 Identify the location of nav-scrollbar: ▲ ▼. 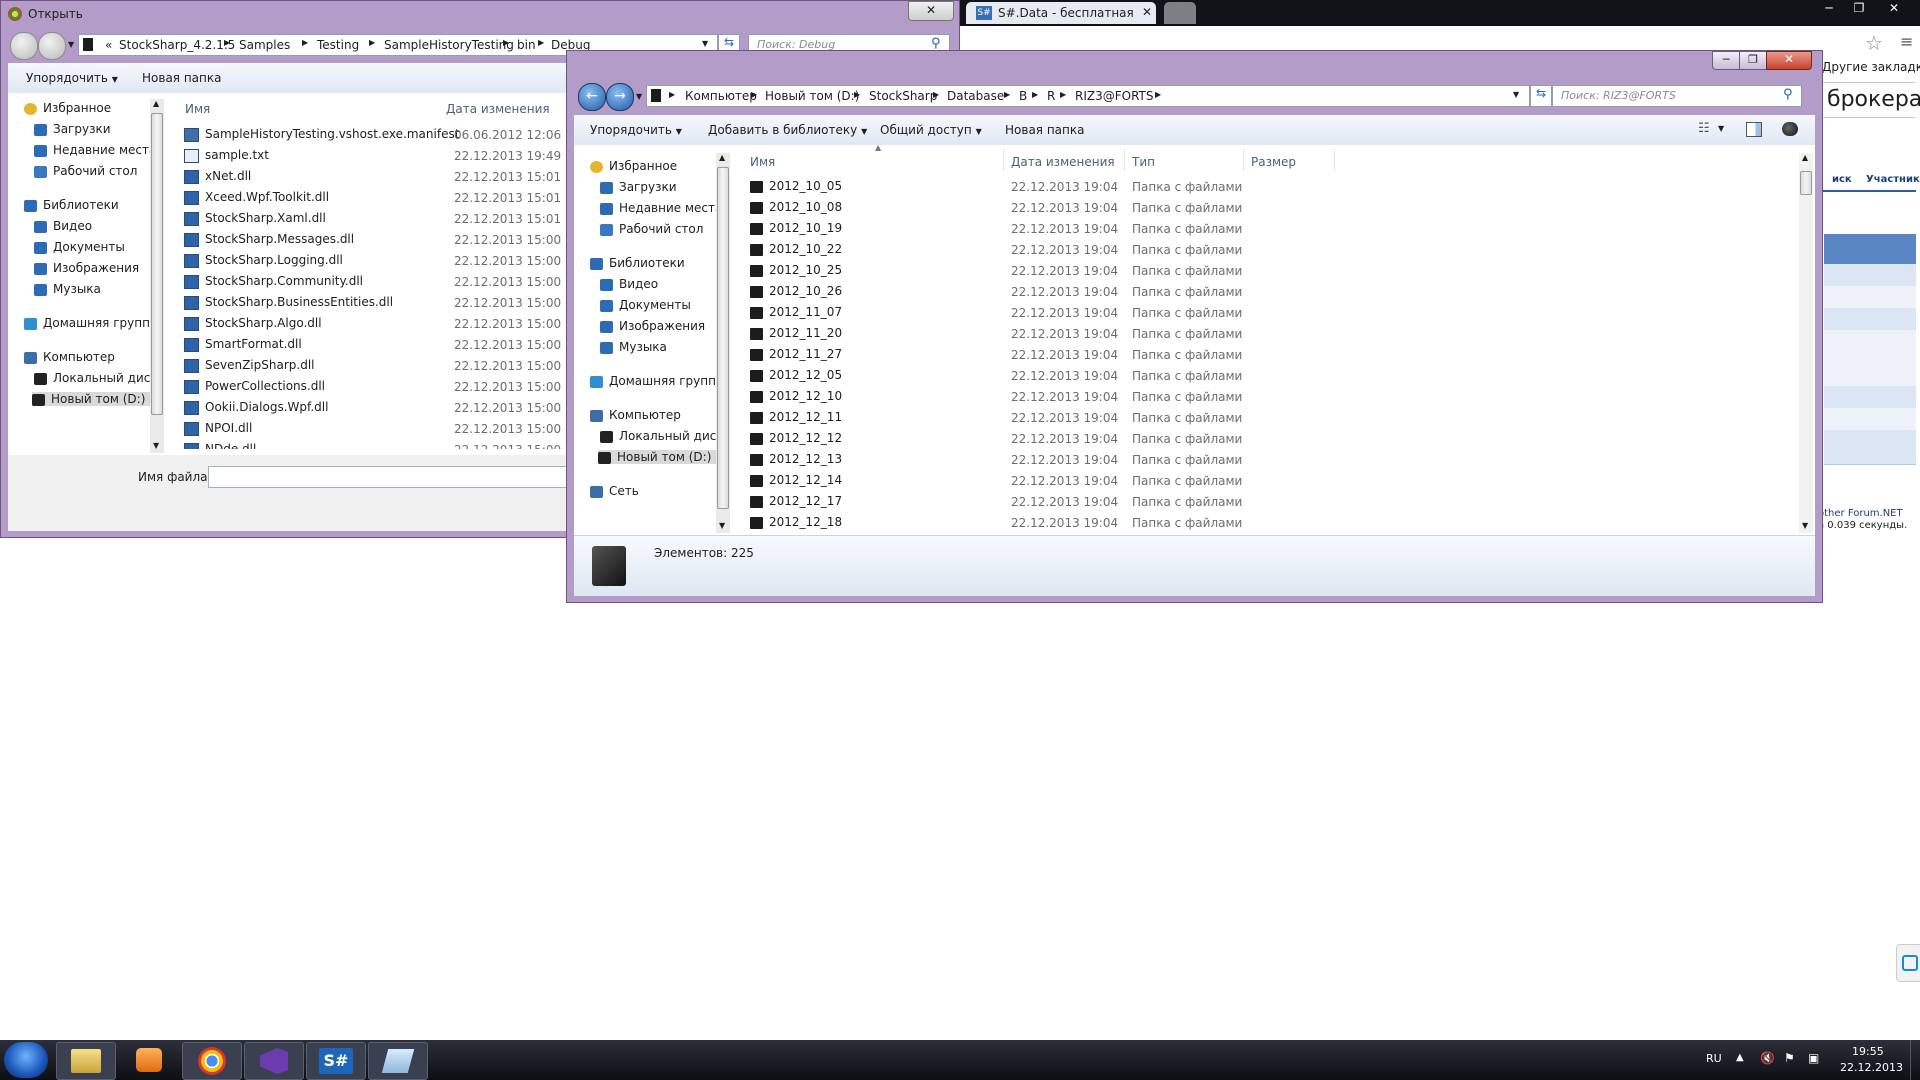
(723, 343).